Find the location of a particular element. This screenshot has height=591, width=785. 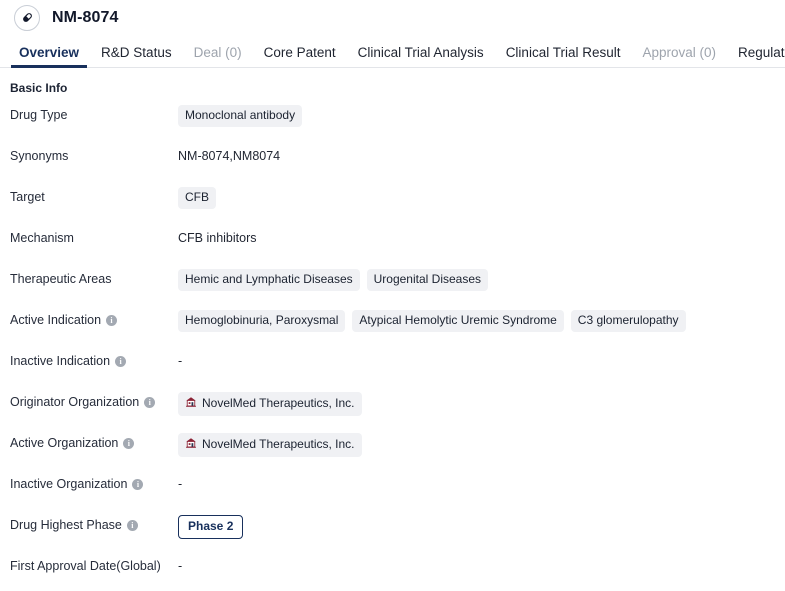

row-label-active-indication: Active Indication i is located at coordinates (89, 316).